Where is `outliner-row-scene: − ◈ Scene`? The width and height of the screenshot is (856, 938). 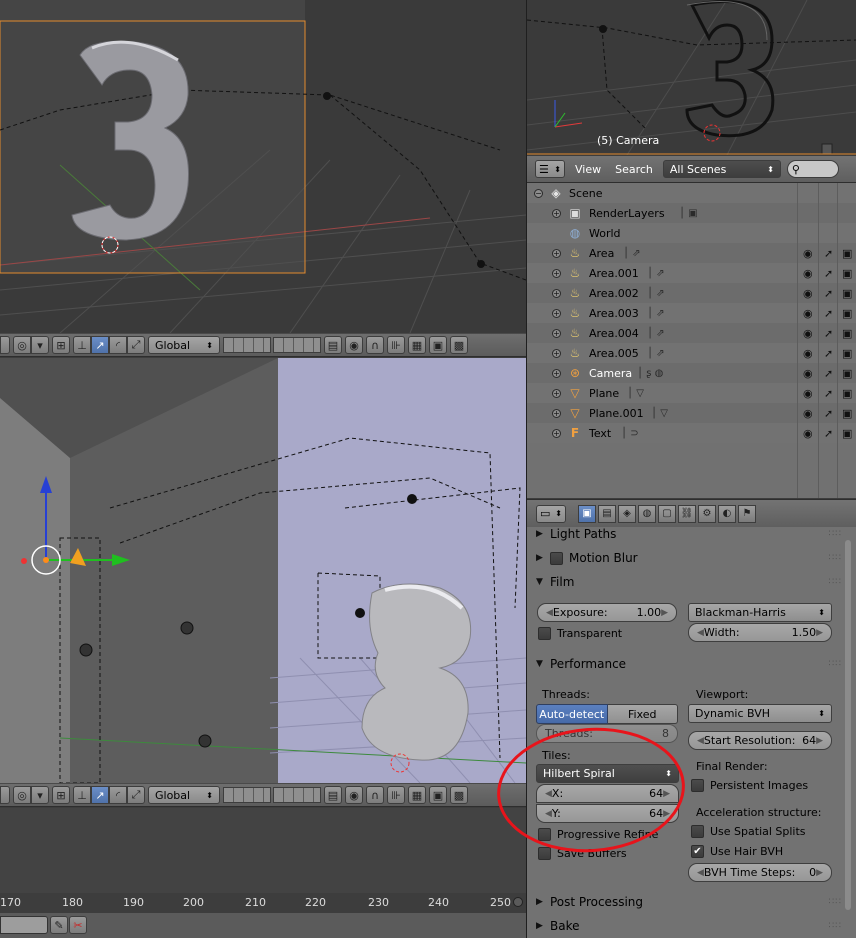
outliner-row-scene: − ◈ Scene is located at coordinates (691, 193).